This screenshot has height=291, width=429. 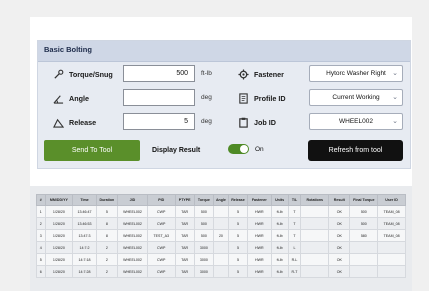 What do you see at coordinates (161, 235) in the screenshot?
I see `table-cell: TEST_A3` at bounding box center [161, 235].